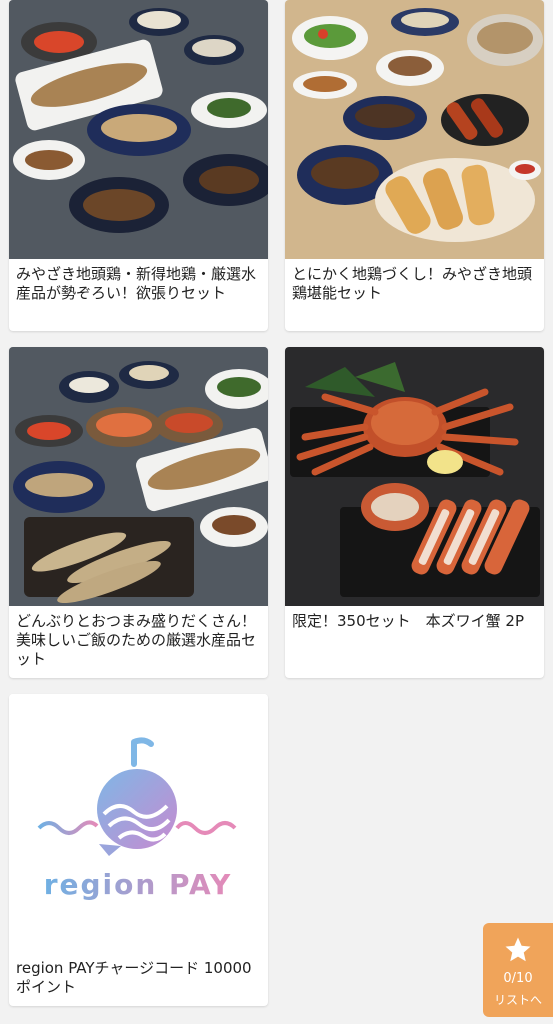 The image size is (553, 1024). I want to click on favorites-list-button: 0/10 リストへ, so click(518, 970).